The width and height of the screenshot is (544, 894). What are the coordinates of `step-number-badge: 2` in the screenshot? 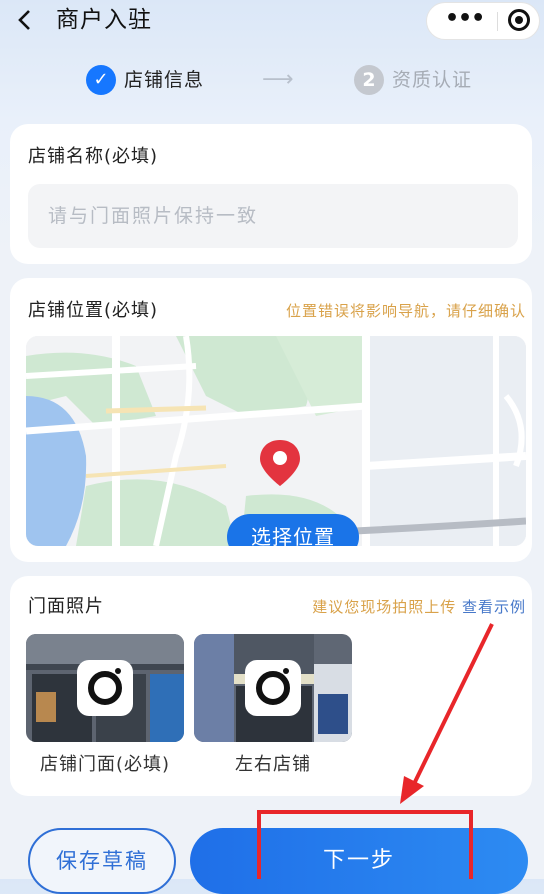 It's located at (369, 80).